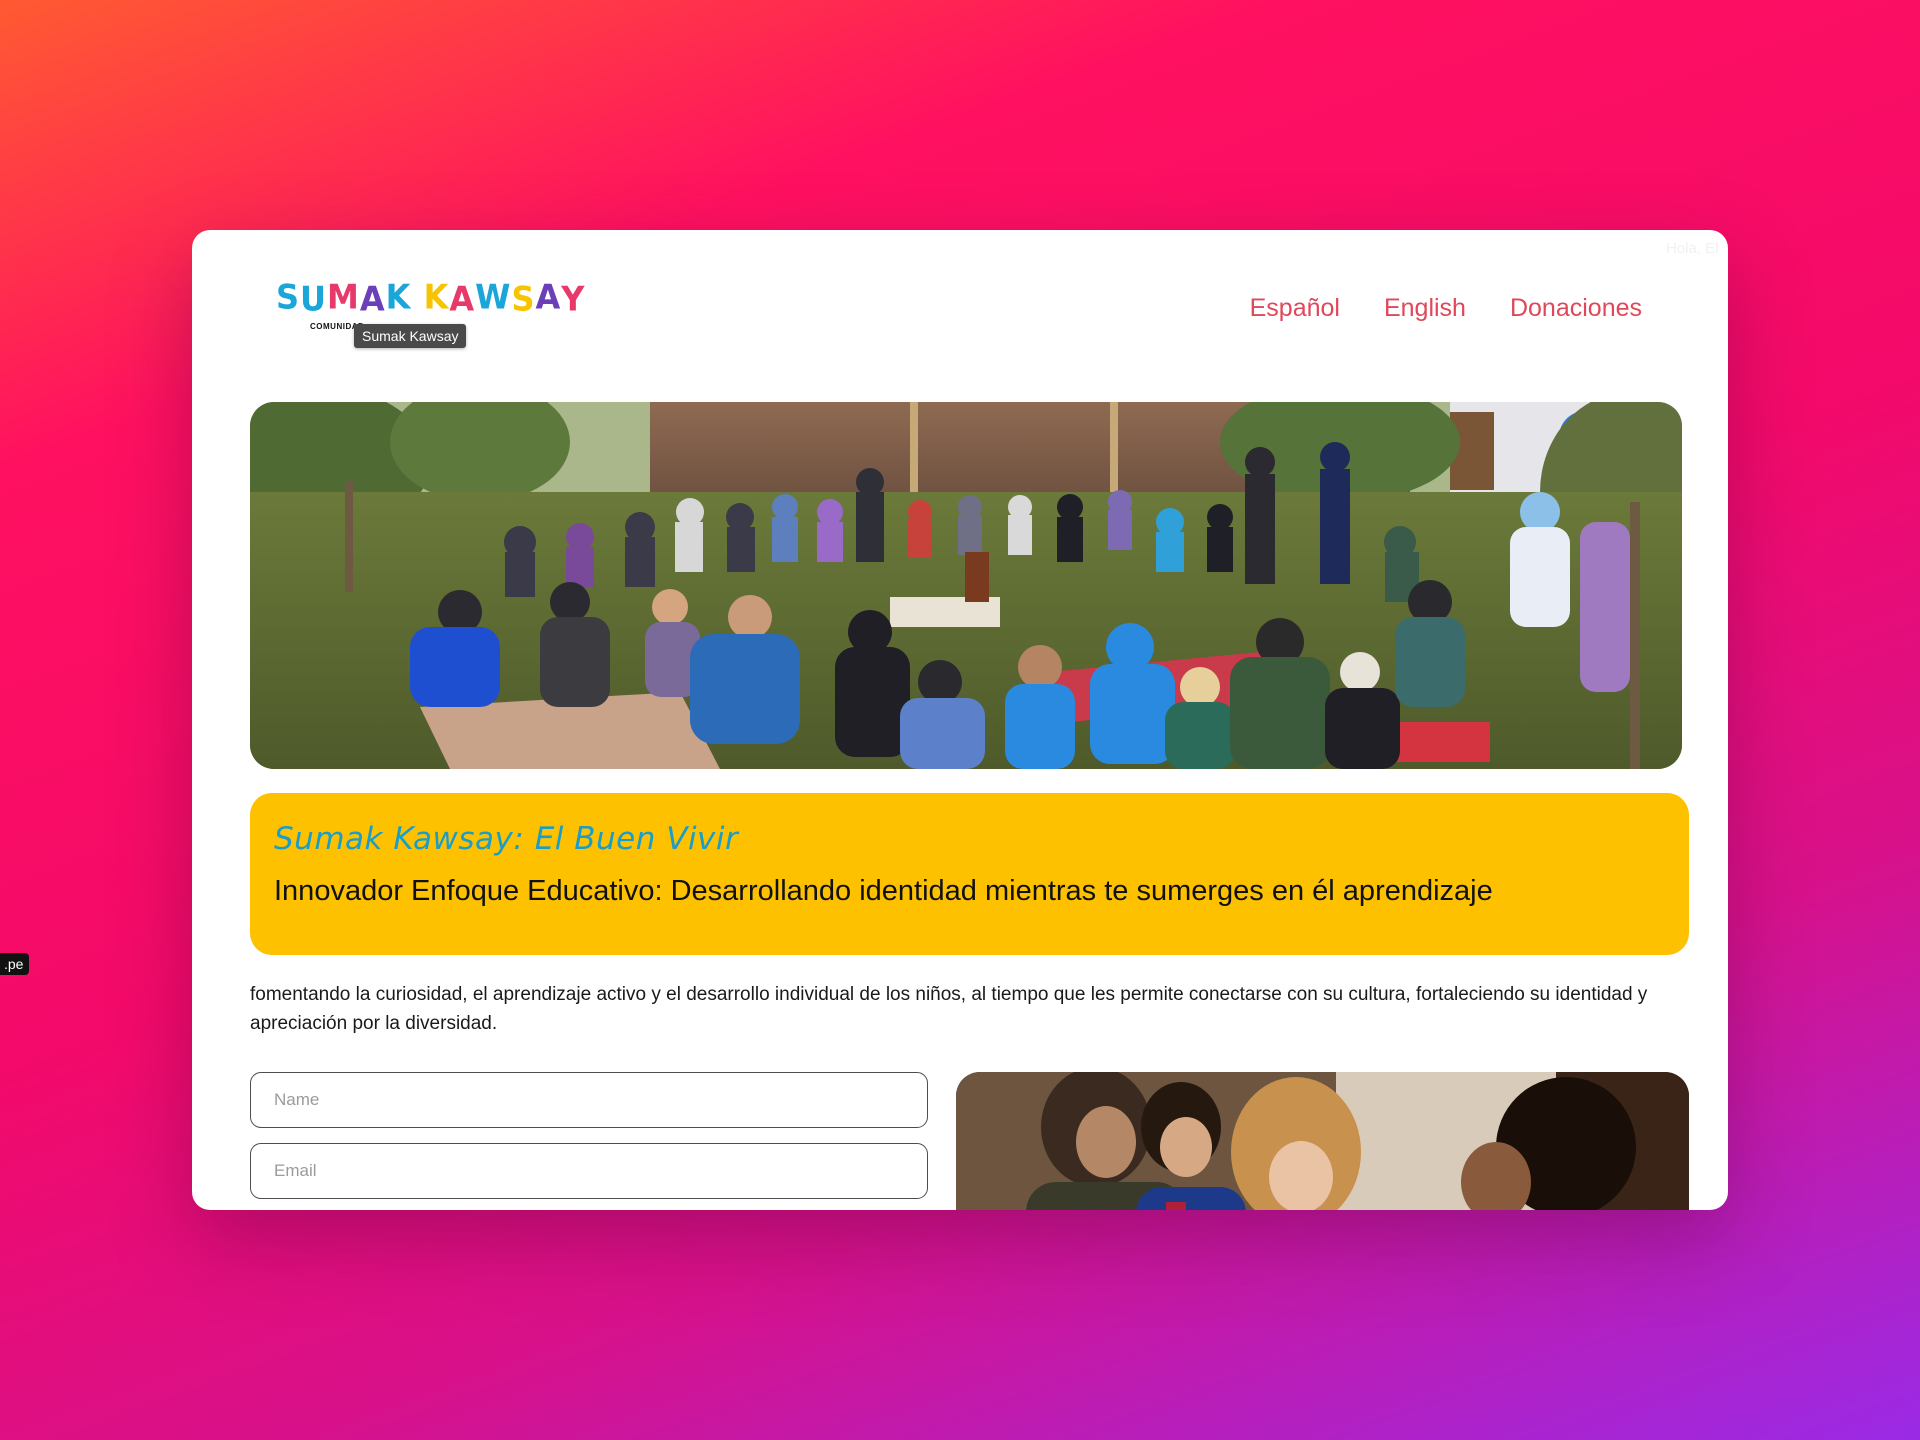 Image resolution: width=1920 pixels, height=1440 pixels. I want to click on email-input, so click(589, 1171).